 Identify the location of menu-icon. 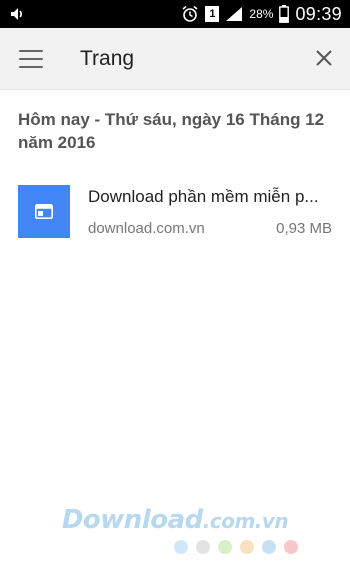
(31, 58).